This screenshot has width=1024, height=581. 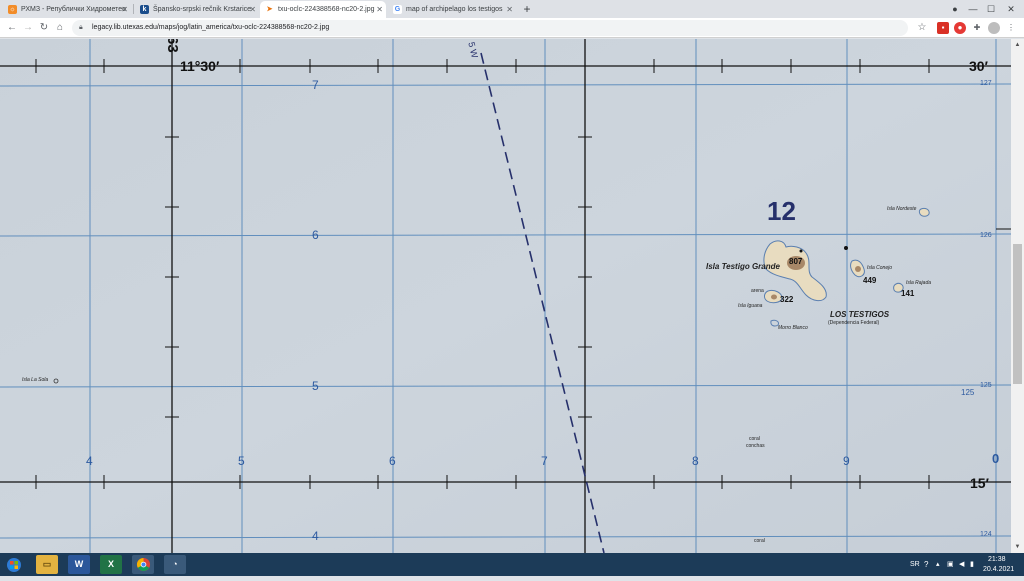 I want to click on tray-arrow-icon: ▴, so click(x=938, y=564).